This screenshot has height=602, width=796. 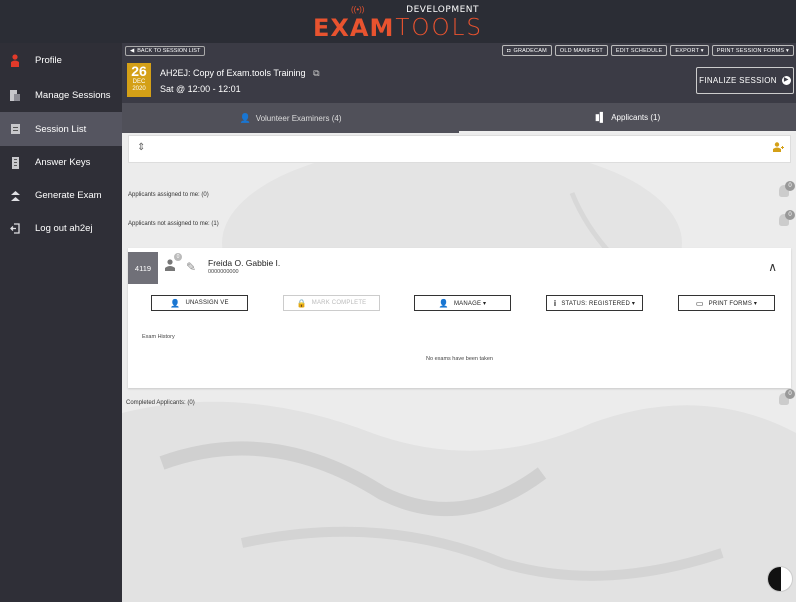 I want to click on unassign-ve-button: 👤 UNASSIGN VE, so click(x=199, y=303).